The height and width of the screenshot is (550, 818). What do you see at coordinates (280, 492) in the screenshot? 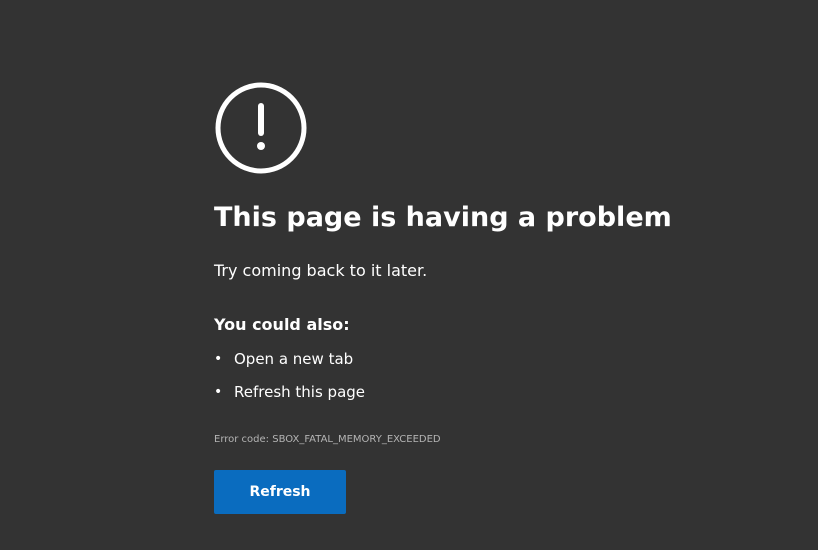
I see `refresh-button: Refresh` at bounding box center [280, 492].